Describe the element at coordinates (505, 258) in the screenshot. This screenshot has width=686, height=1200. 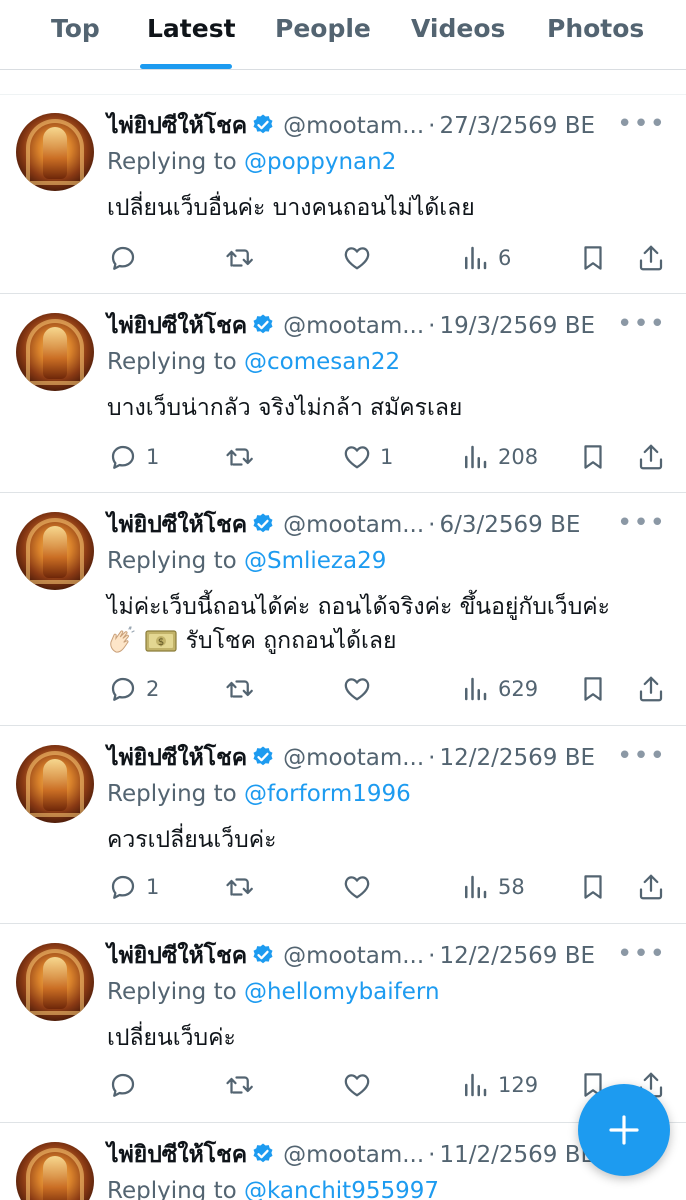
I see `views-count: 6` at that location.